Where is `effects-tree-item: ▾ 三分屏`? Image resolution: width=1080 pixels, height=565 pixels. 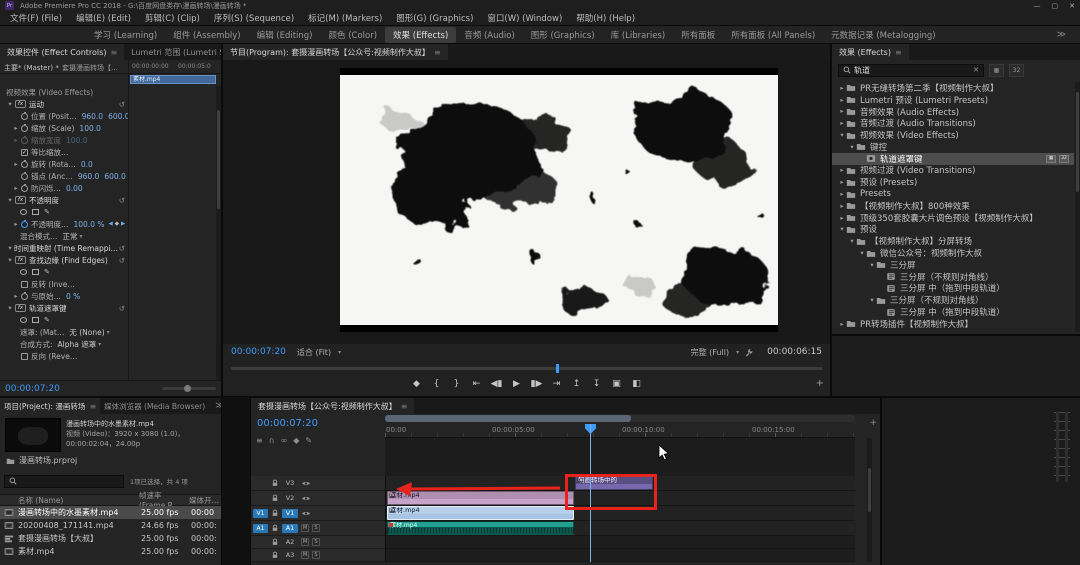
effects-tree-item: ▾ 三分屏 is located at coordinates (953, 265).